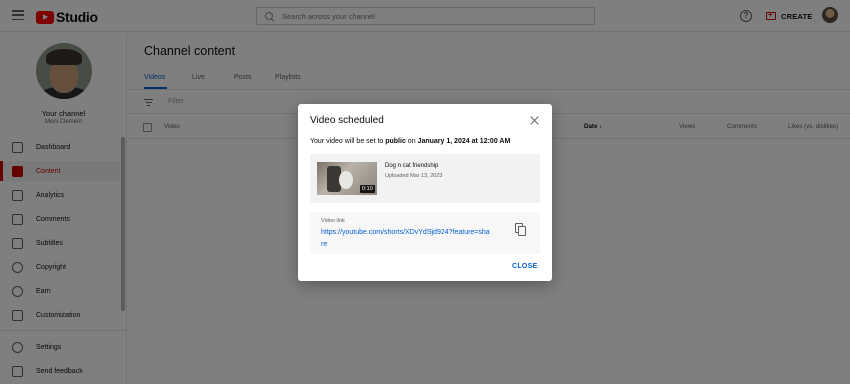 The width and height of the screenshot is (850, 384). I want to click on video-link-label: Video link, so click(333, 221).